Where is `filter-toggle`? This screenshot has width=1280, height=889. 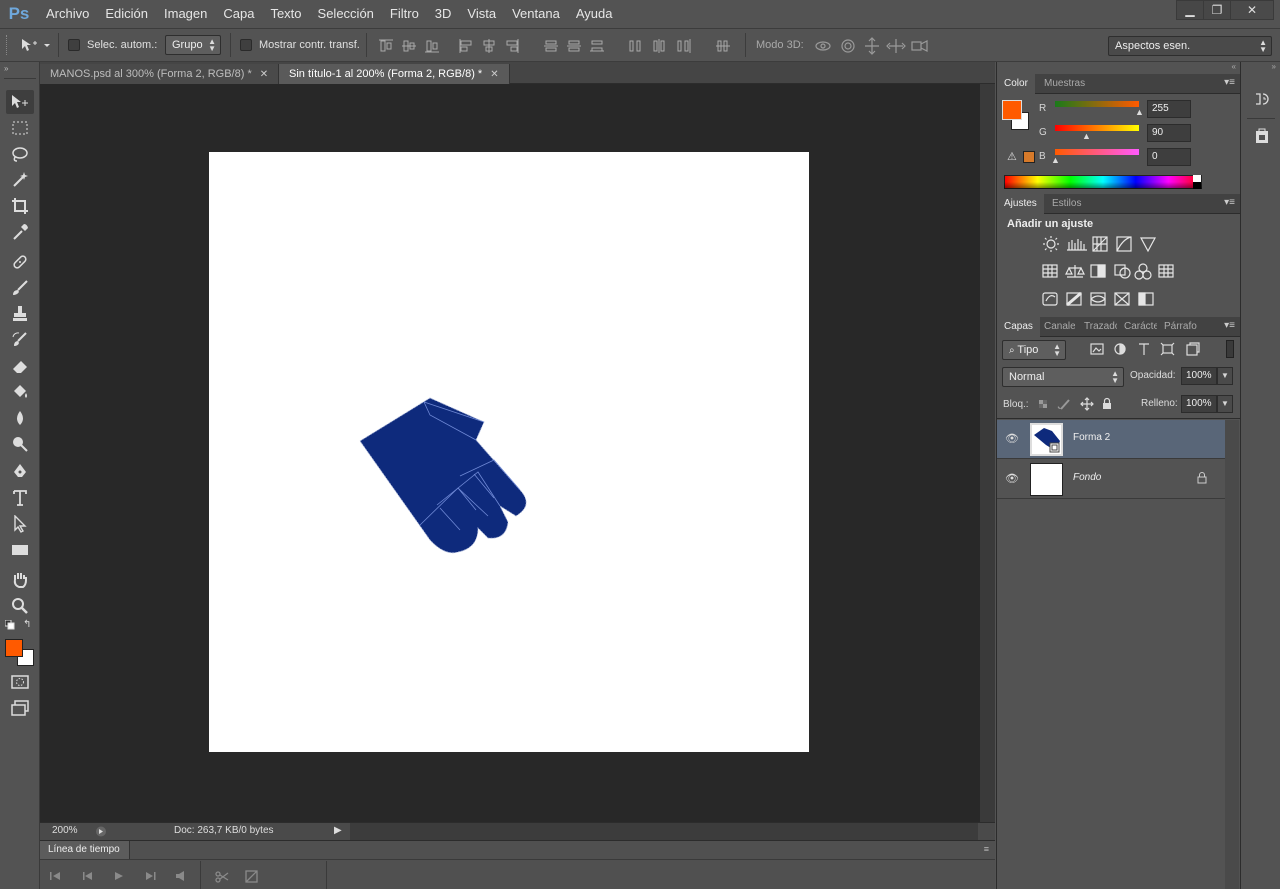
filter-toggle is located at coordinates (1230, 349).